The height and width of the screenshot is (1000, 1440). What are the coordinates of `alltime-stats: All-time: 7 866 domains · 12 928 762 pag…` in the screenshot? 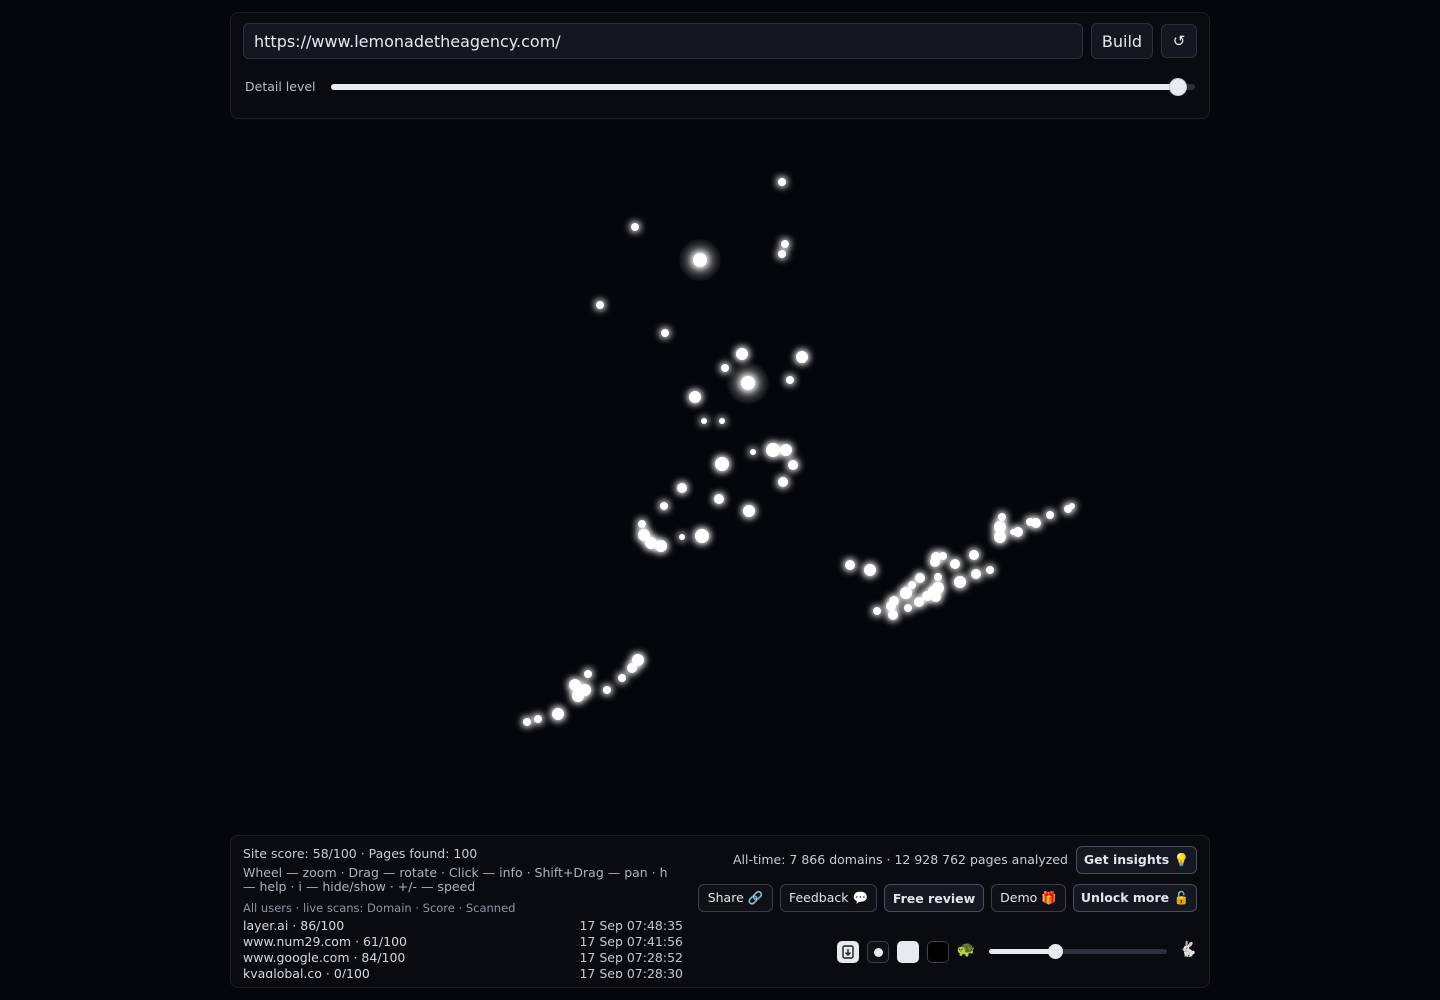 It's located at (900, 859).